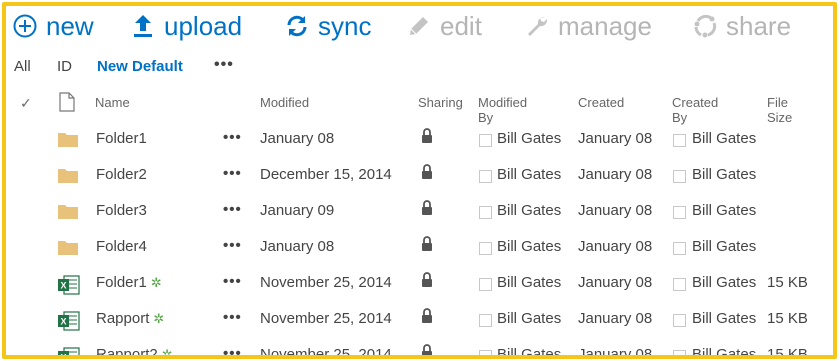 This screenshot has height=361, width=840. I want to click on item-name: Folder3, so click(121, 210).